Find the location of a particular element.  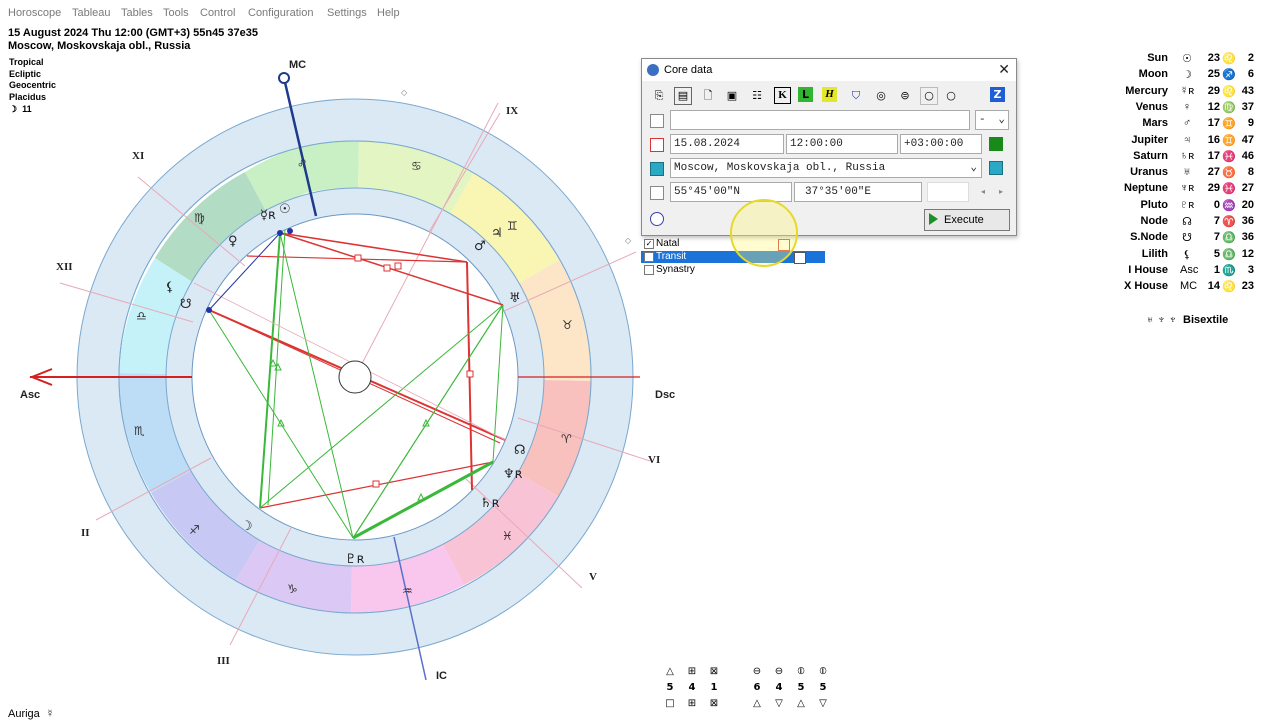

map-icon is located at coordinates (996, 168).